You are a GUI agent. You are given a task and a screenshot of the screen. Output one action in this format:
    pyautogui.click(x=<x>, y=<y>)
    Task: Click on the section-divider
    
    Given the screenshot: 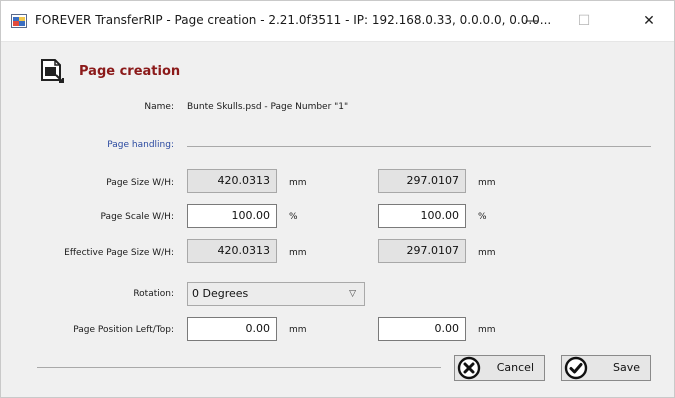 What is the action you would take?
    pyautogui.click(x=419, y=146)
    